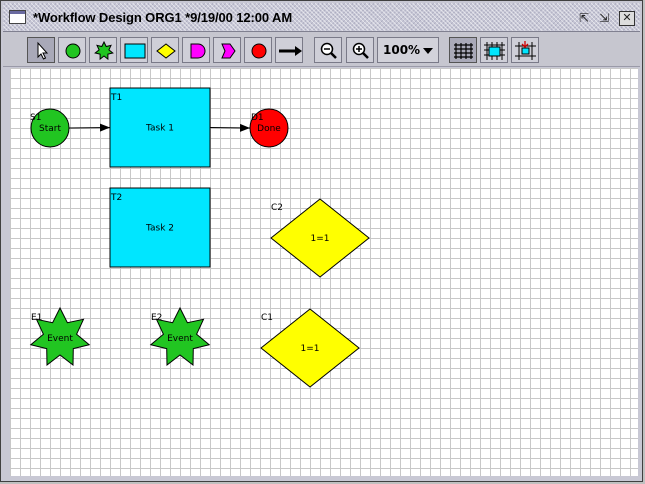 The image size is (645, 484). I want to click on grid-snap-icon, so click(494, 51).